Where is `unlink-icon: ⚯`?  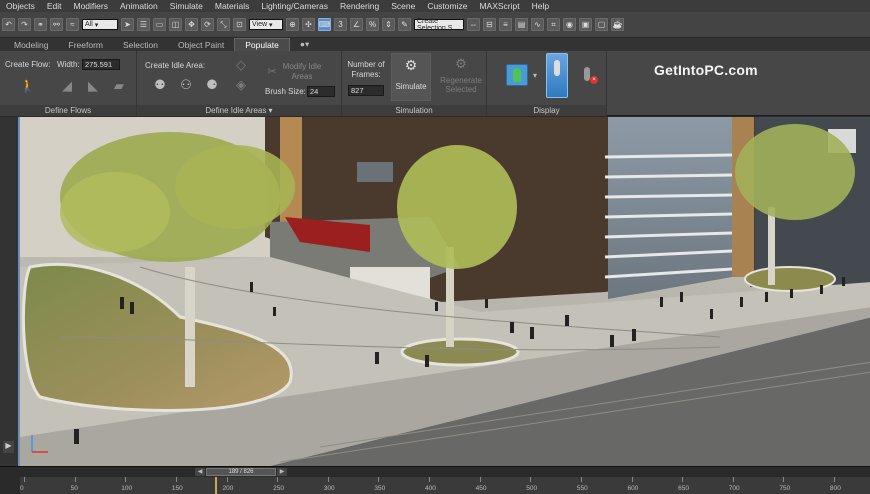
unlink-icon: ⚯ is located at coordinates (56, 24).